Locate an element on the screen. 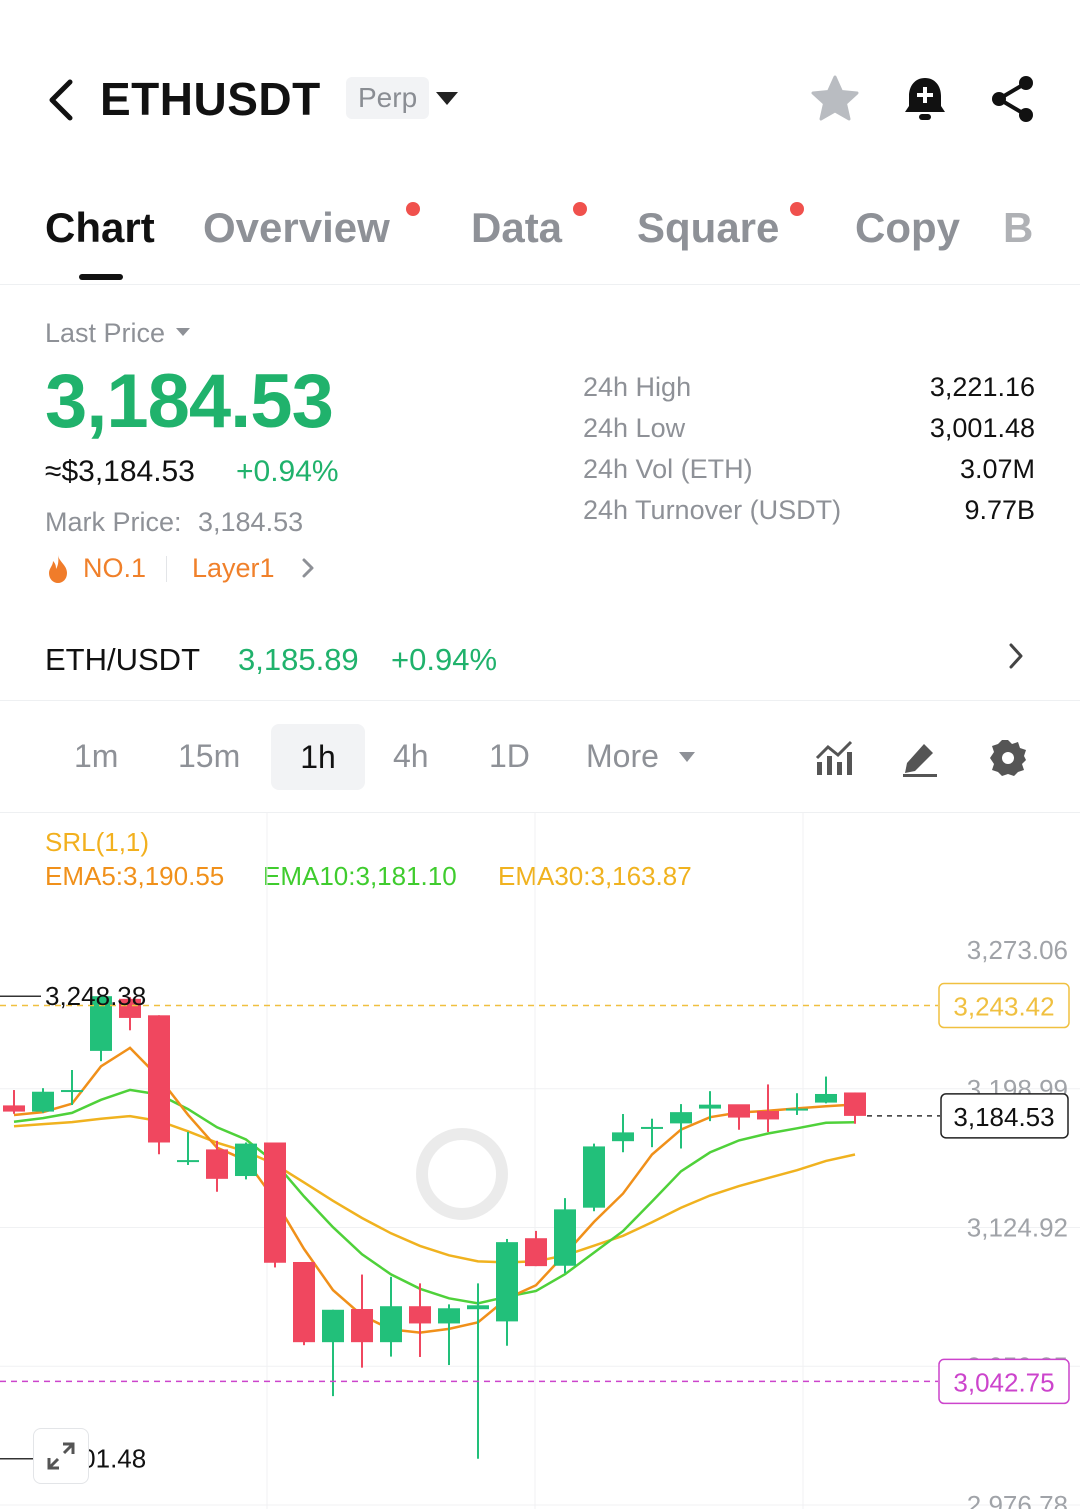  usd-price: ≈$3,184.53 is located at coordinates (120, 471).